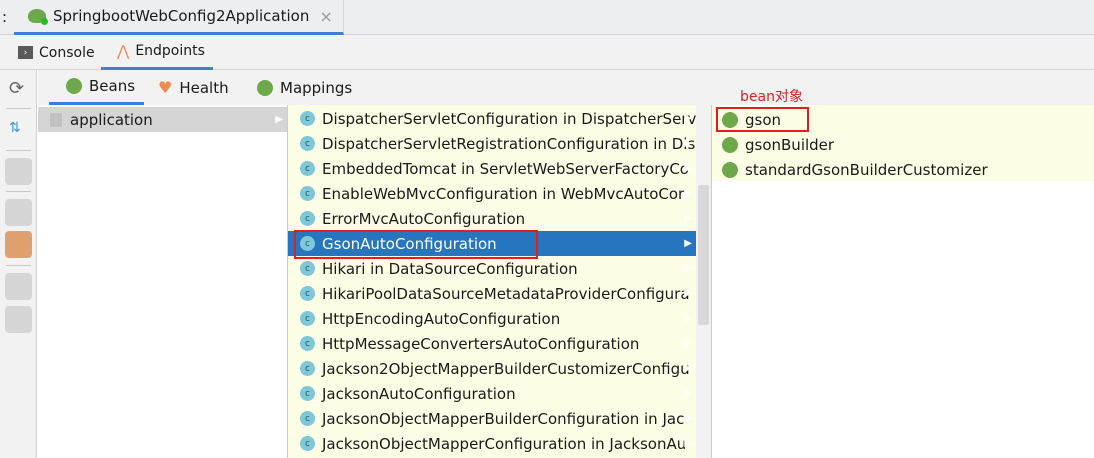  I want to click on diagram-icon, so click(18, 171).